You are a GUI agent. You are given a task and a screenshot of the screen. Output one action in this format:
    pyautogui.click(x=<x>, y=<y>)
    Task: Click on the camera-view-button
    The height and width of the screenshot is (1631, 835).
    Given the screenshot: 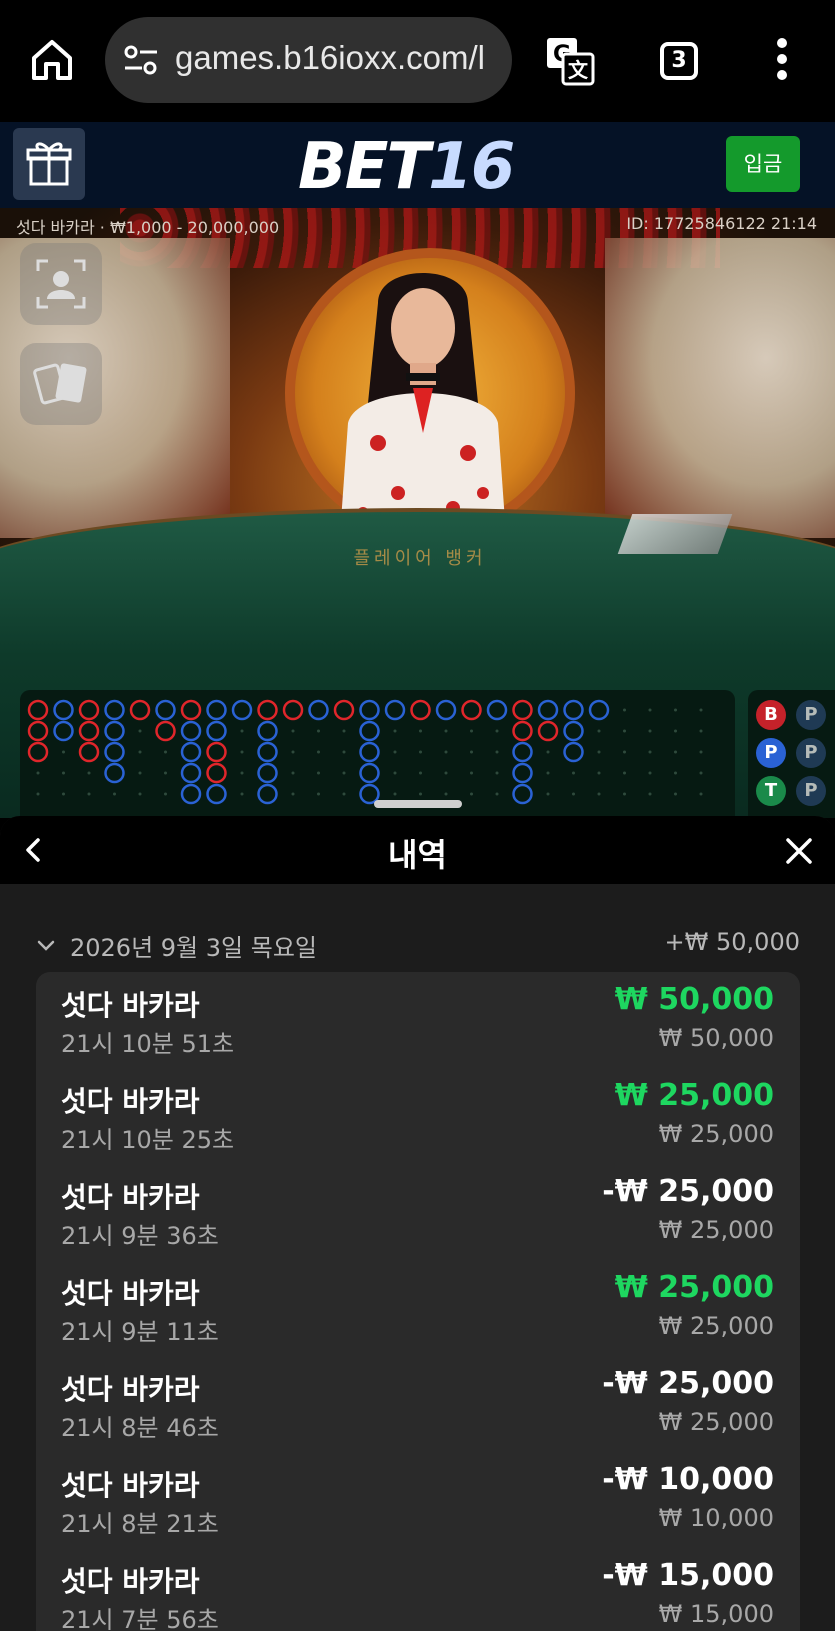 What is the action you would take?
    pyautogui.click(x=61, y=284)
    